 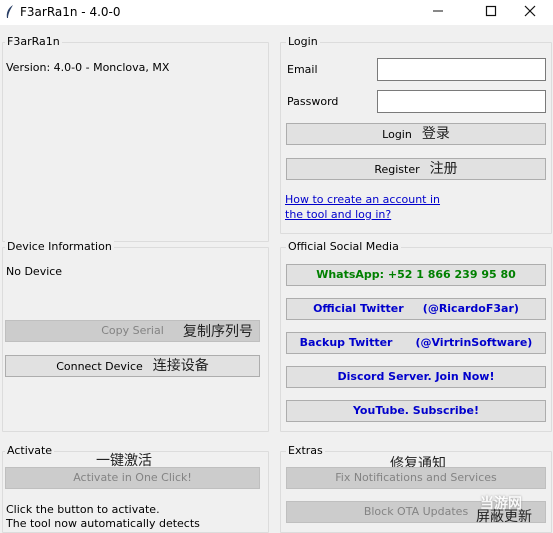 I want to click on login-button: Login 登录, so click(x=416, y=134).